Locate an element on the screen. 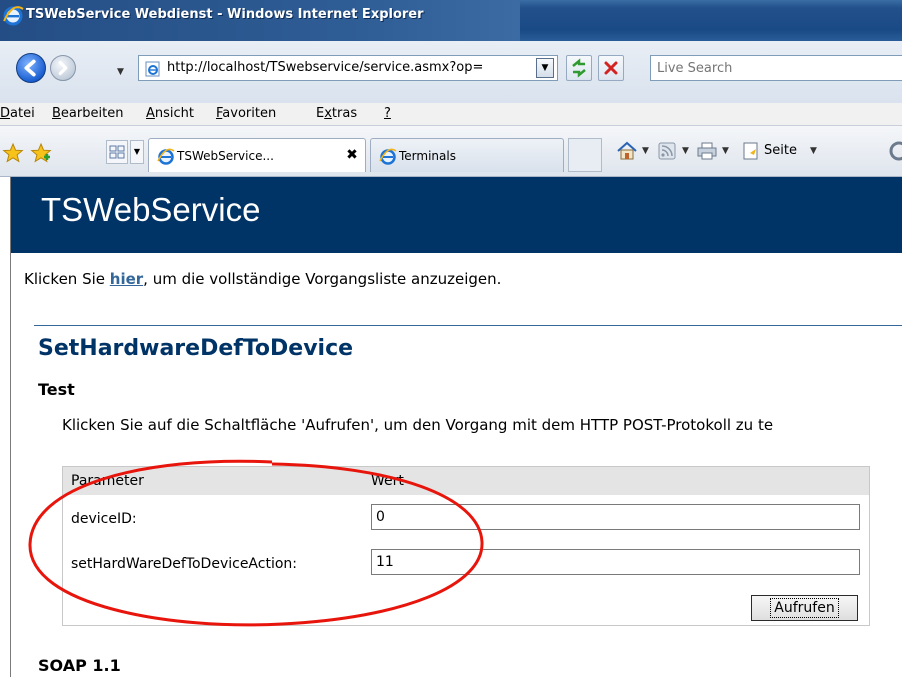 The width and height of the screenshot is (902, 677). tools-gear-icon is located at coordinates (895, 151).